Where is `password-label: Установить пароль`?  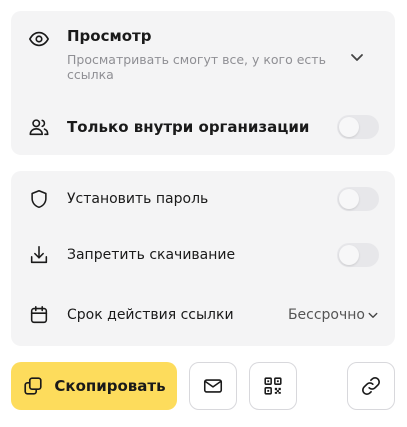
password-label: Установить пароль is located at coordinates (138, 199).